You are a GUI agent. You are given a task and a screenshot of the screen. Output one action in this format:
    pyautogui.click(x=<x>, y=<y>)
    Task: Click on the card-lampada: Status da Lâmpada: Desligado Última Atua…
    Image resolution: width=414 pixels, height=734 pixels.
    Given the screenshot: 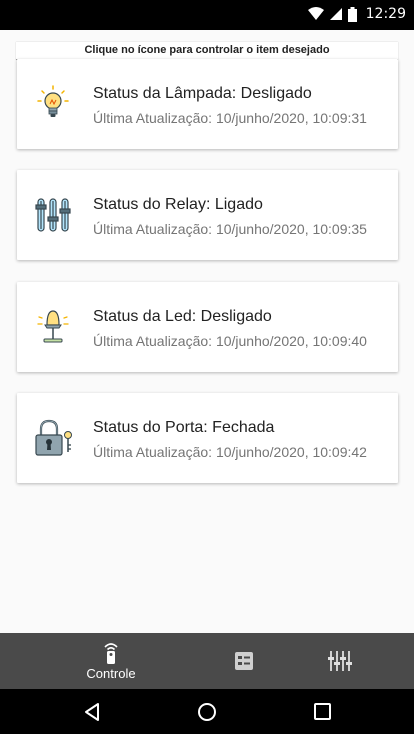 What is the action you would take?
    pyautogui.click(x=207, y=104)
    